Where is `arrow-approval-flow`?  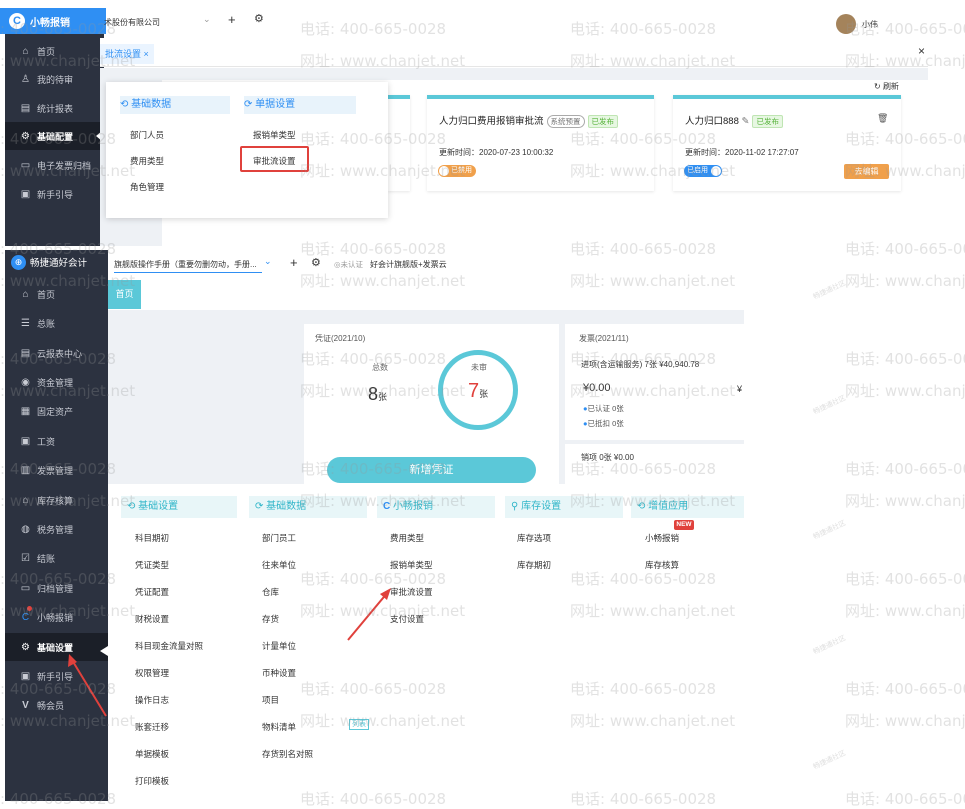 arrow-approval-flow is located at coordinates (368, 616).